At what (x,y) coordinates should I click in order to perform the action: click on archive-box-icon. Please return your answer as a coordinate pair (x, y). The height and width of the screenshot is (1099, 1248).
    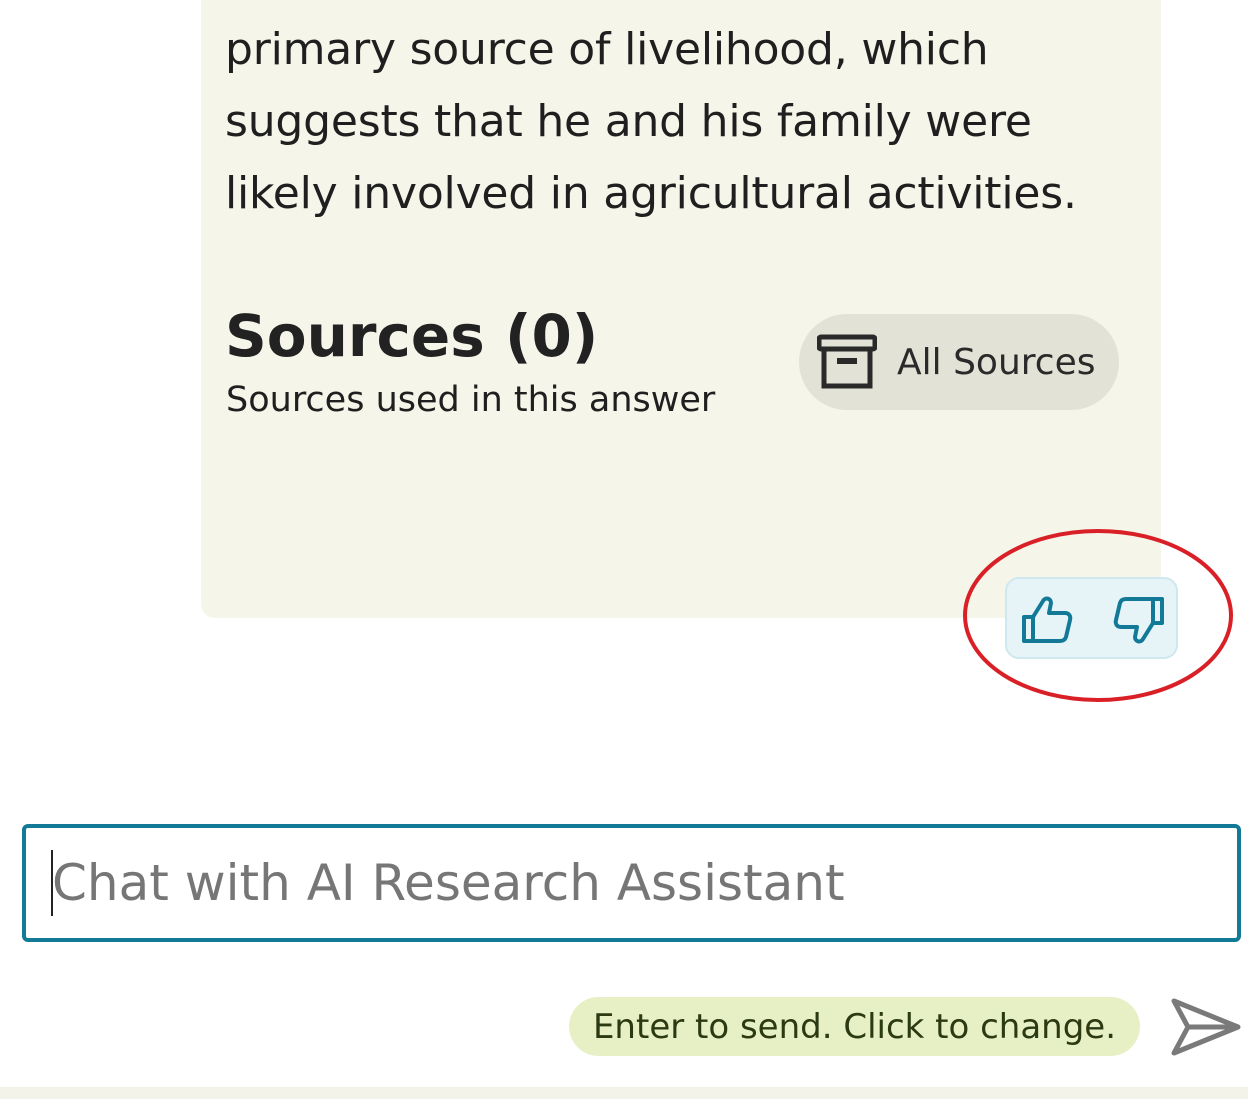
    Looking at the image, I should click on (847, 362).